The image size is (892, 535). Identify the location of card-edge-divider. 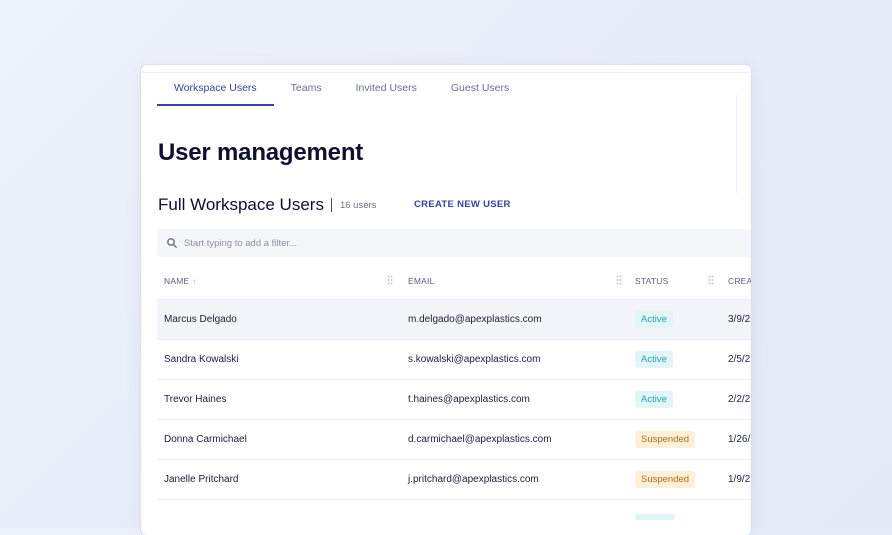
(736, 144).